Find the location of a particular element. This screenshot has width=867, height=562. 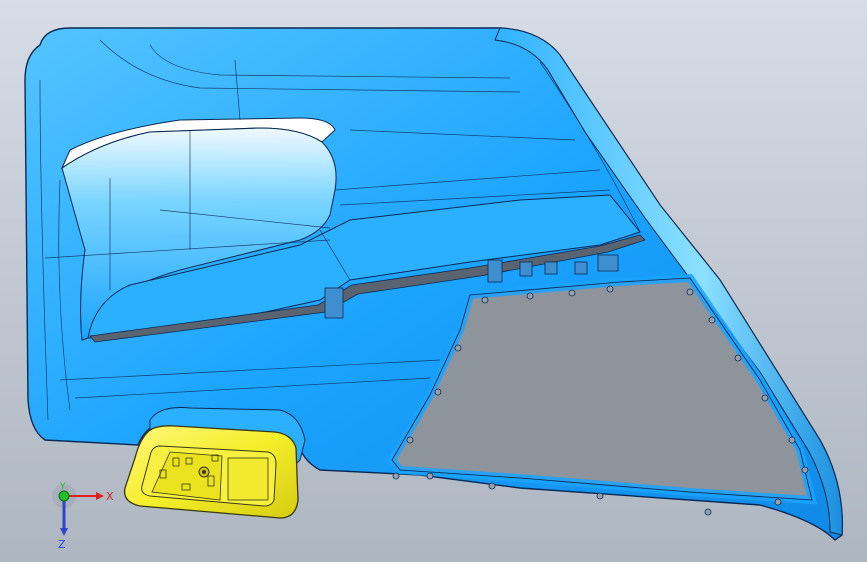

z-axis-label: Z is located at coordinates (62, 544).